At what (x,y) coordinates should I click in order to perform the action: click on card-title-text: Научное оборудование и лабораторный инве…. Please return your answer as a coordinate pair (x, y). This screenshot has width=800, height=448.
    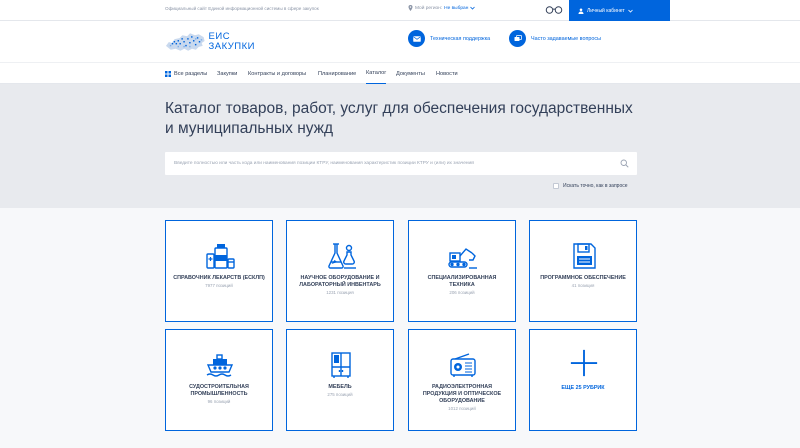
    Looking at the image, I should click on (340, 281).